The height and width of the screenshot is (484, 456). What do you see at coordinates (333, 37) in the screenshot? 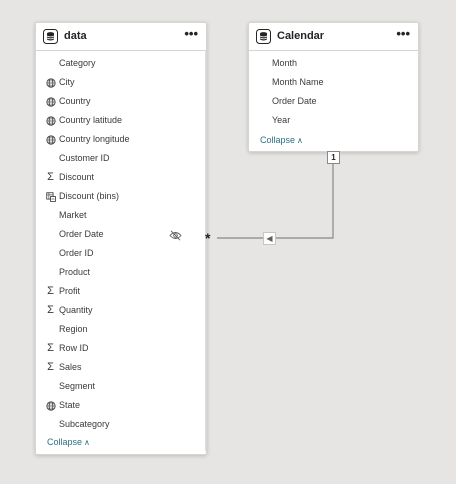
I see `card-header: Calendar •••` at bounding box center [333, 37].